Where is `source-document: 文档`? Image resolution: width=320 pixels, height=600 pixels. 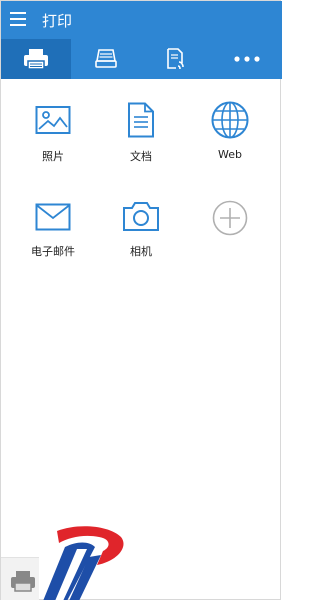 source-document: 文档 is located at coordinates (141, 137).